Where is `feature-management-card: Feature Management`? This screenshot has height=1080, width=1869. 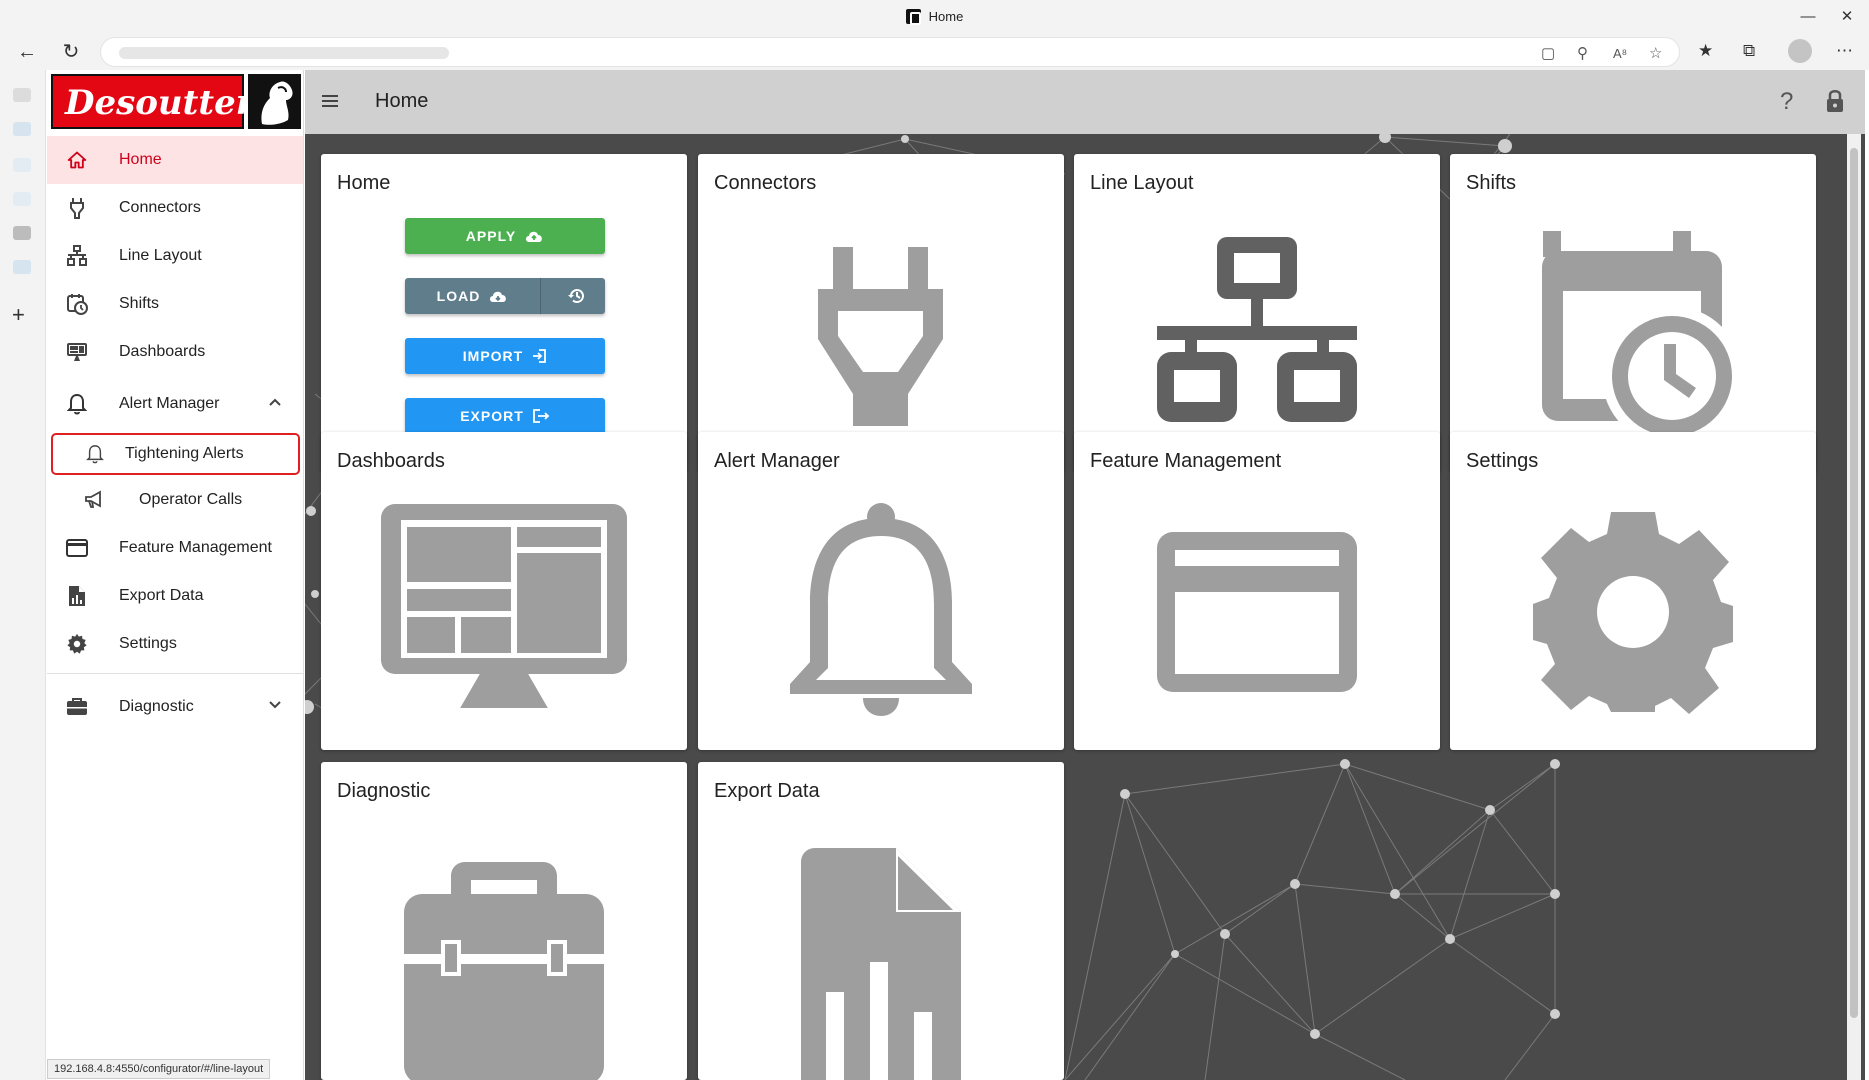 feature-management-card: Feature Management is located at coordinates (1257, 591).